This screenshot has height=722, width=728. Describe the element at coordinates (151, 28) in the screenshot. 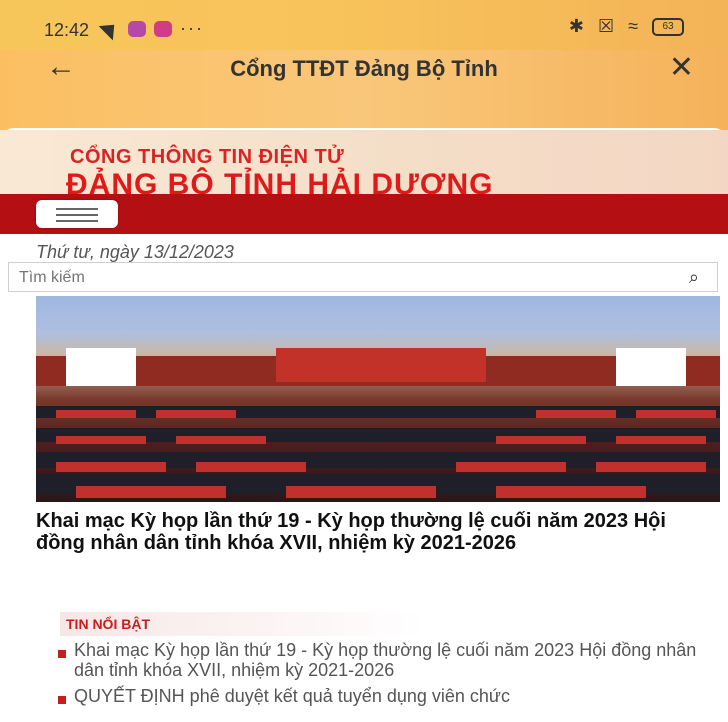

I see `status-left-icons: ···` at that location.